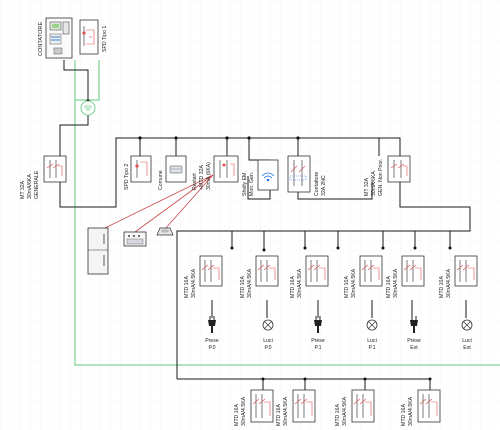  Describe the element at coordinates (30, 186) in the screenshot. I see `mt-generale-line2: 30mA/6KA` at that location.